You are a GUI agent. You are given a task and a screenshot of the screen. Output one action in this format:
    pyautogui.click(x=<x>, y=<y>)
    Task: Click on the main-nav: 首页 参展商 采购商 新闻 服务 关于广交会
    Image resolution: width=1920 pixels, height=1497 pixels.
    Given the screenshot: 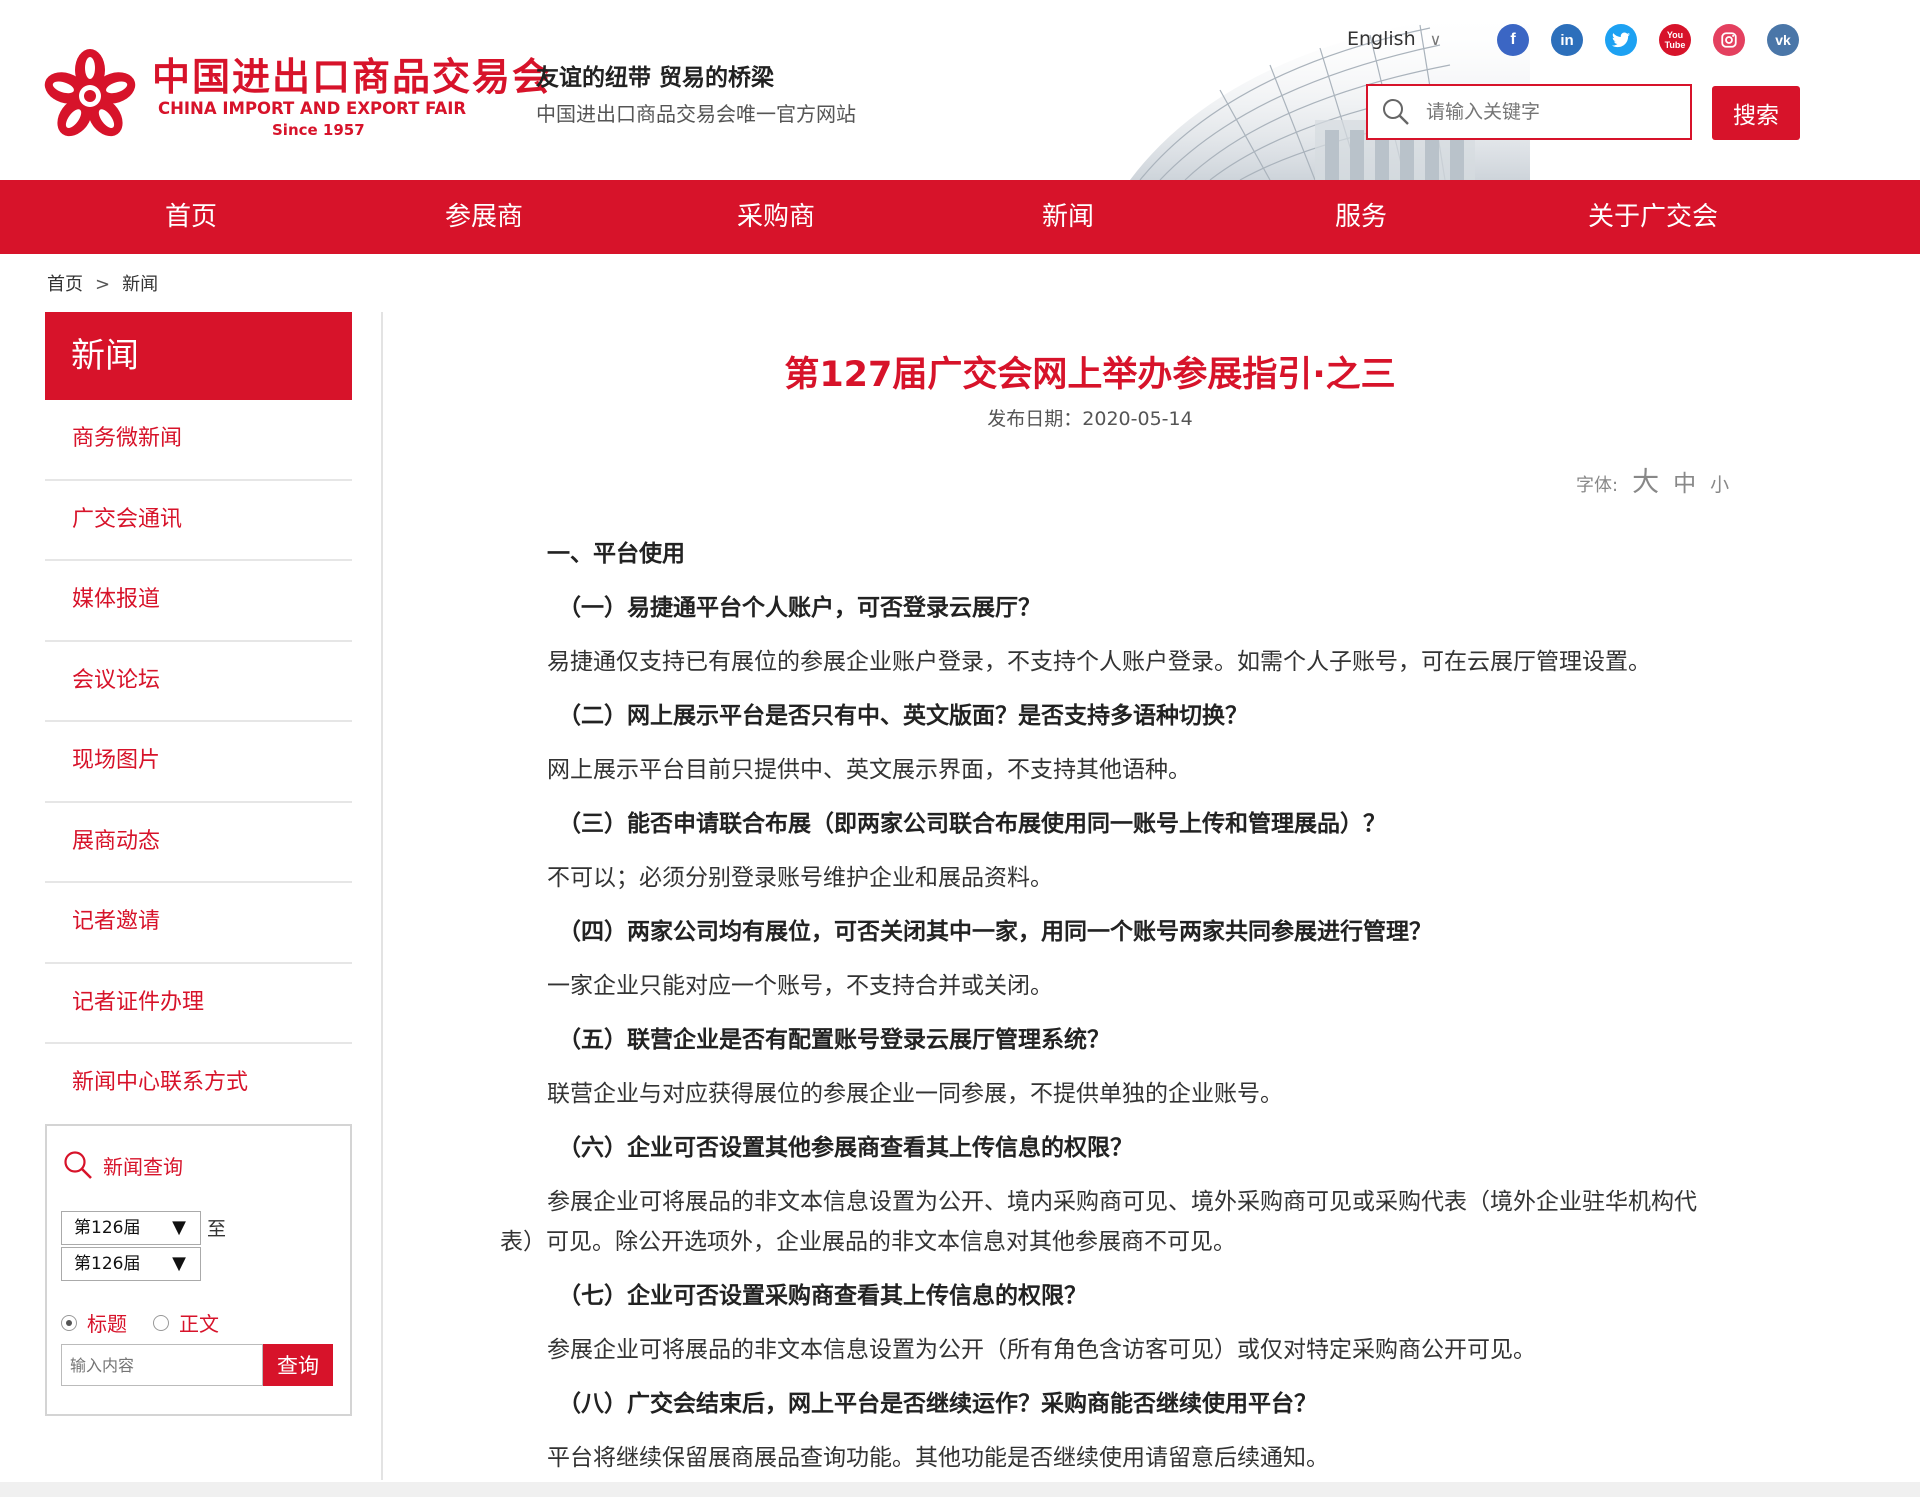 What is the action you would take?
    pyautogui.click(x=960, y=217)
    